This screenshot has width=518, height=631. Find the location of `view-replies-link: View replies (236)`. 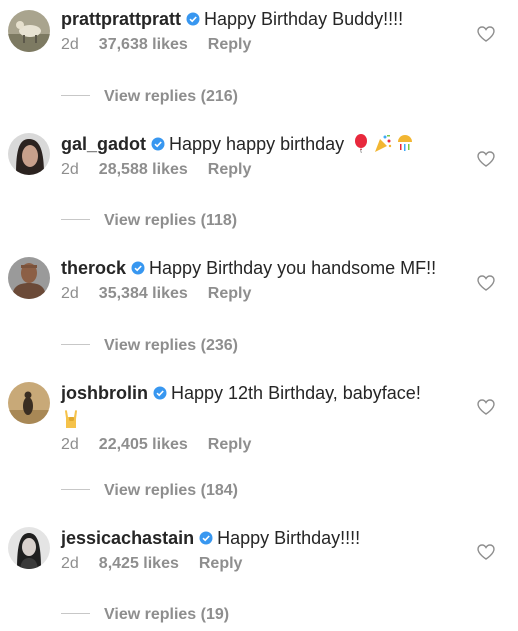

view-replies-link: View replies (236) is located at coordinates (149, 346).